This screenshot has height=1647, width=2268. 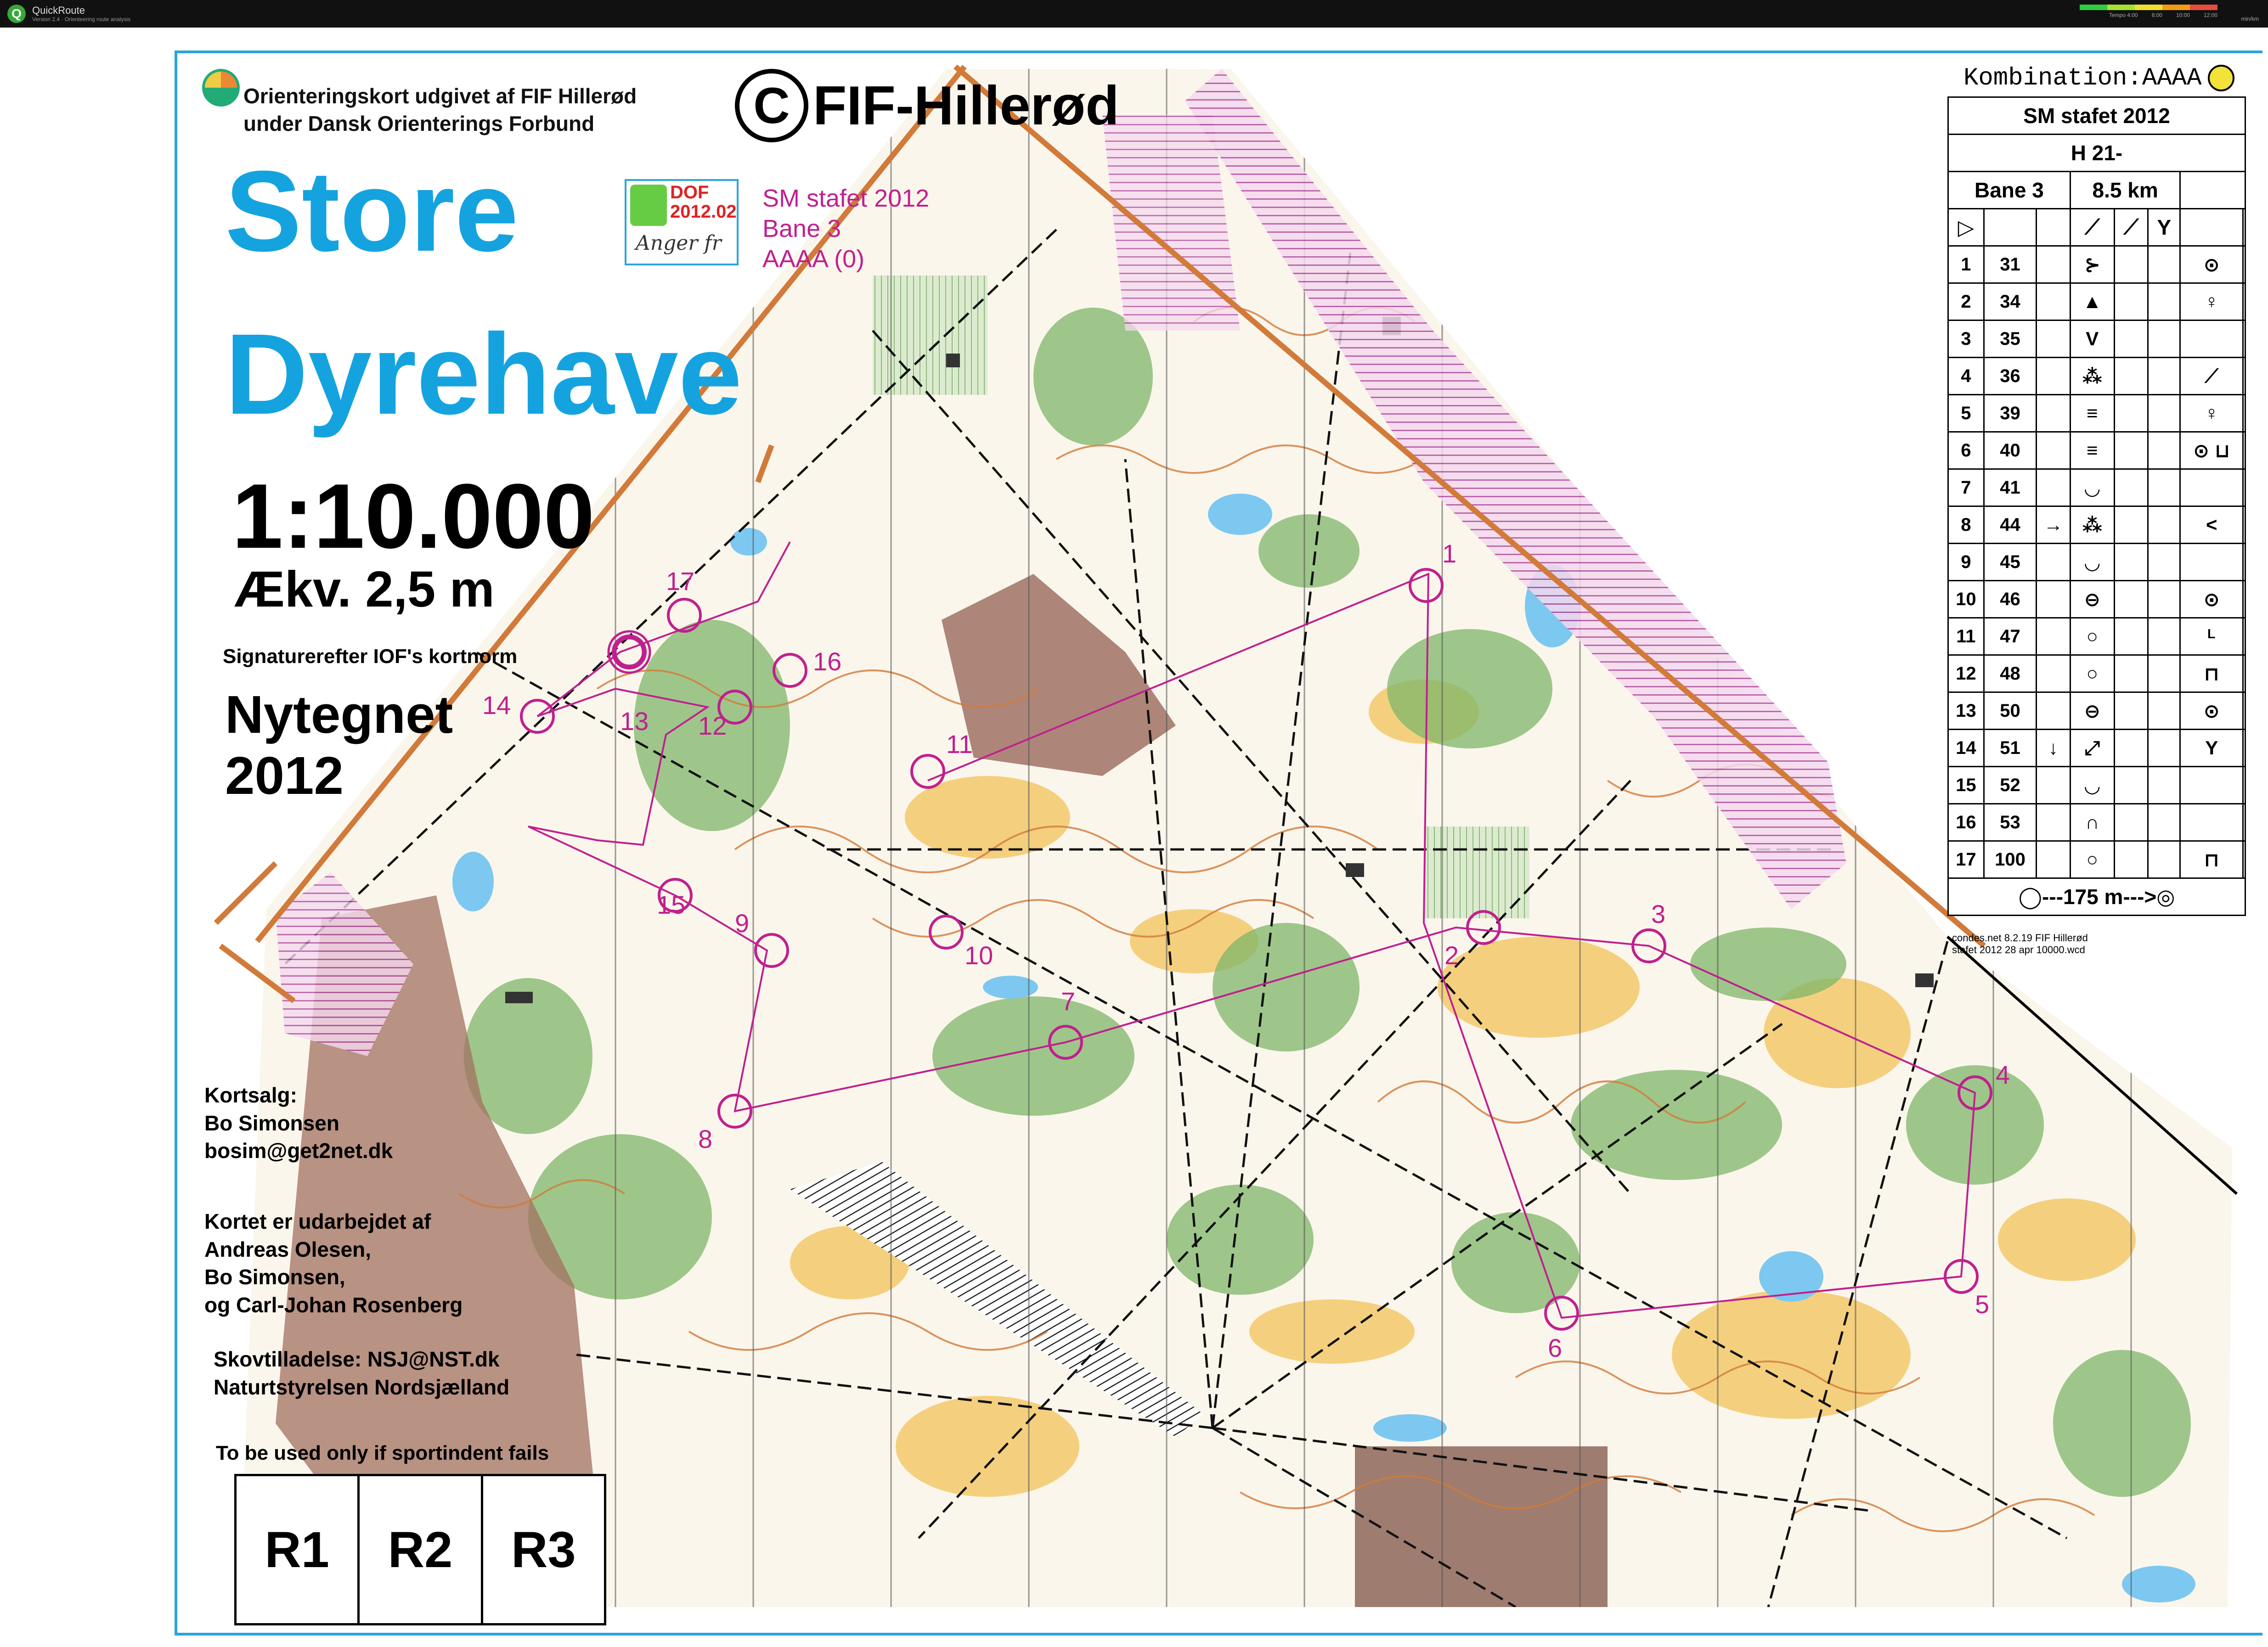 I want to click on copyright-icon: C, so click(x=771, y=105).